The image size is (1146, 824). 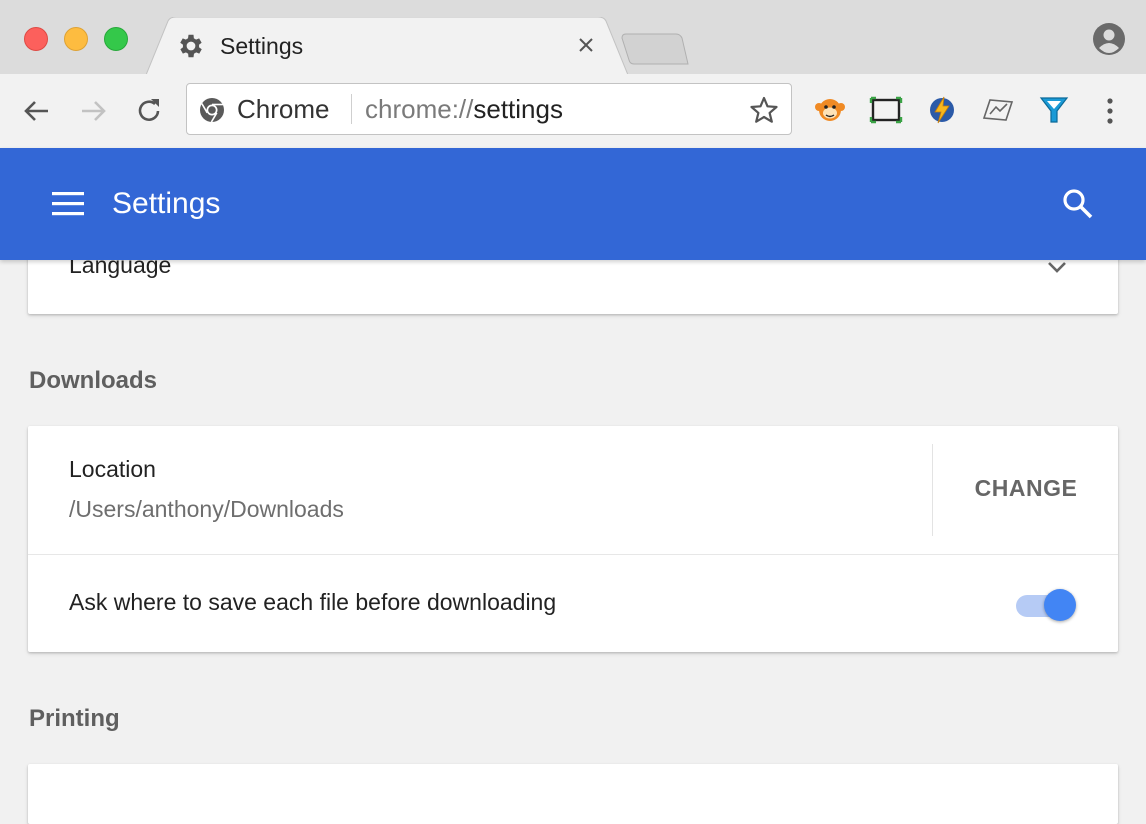 What do you see at coordinates (655, 49) in the screenshot?
I see `new-tab-button` at bounding box center [655, 49].